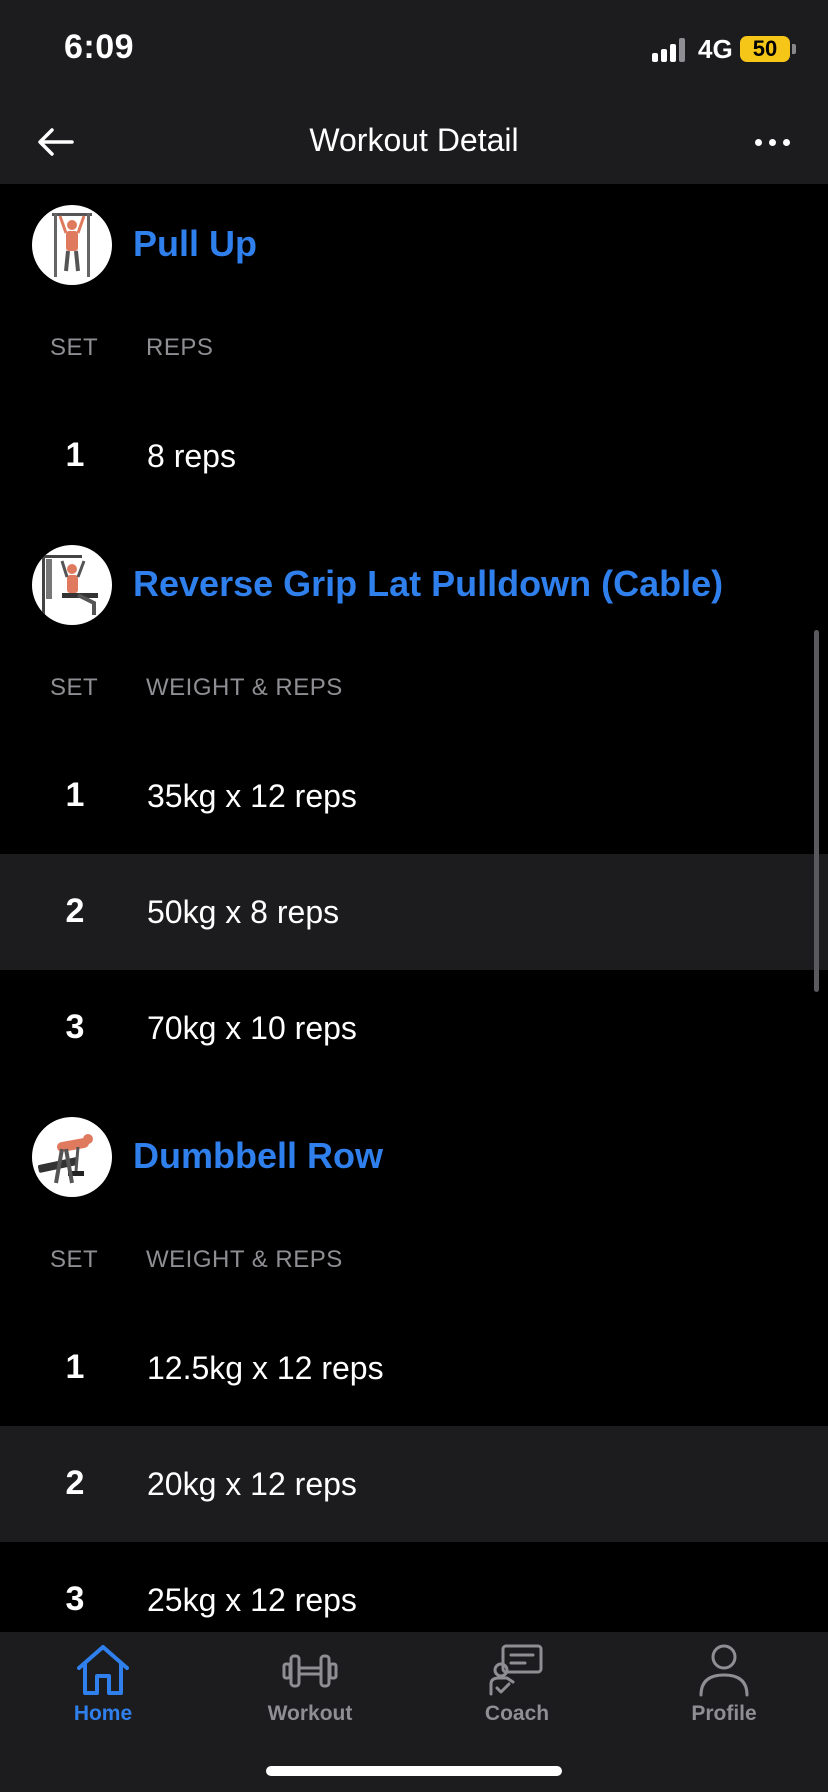  Describe the element at coordinates (414, 796) in the screenshot. I see `set-row: 1 35kg x 12 reps` at that location.